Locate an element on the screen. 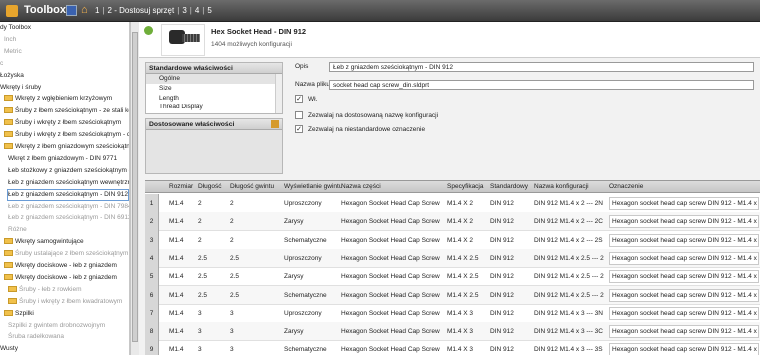 The width and height of the screenshot is (760, 355). tree-item: Śruba radełkowana is located at coordinates (36, 337).